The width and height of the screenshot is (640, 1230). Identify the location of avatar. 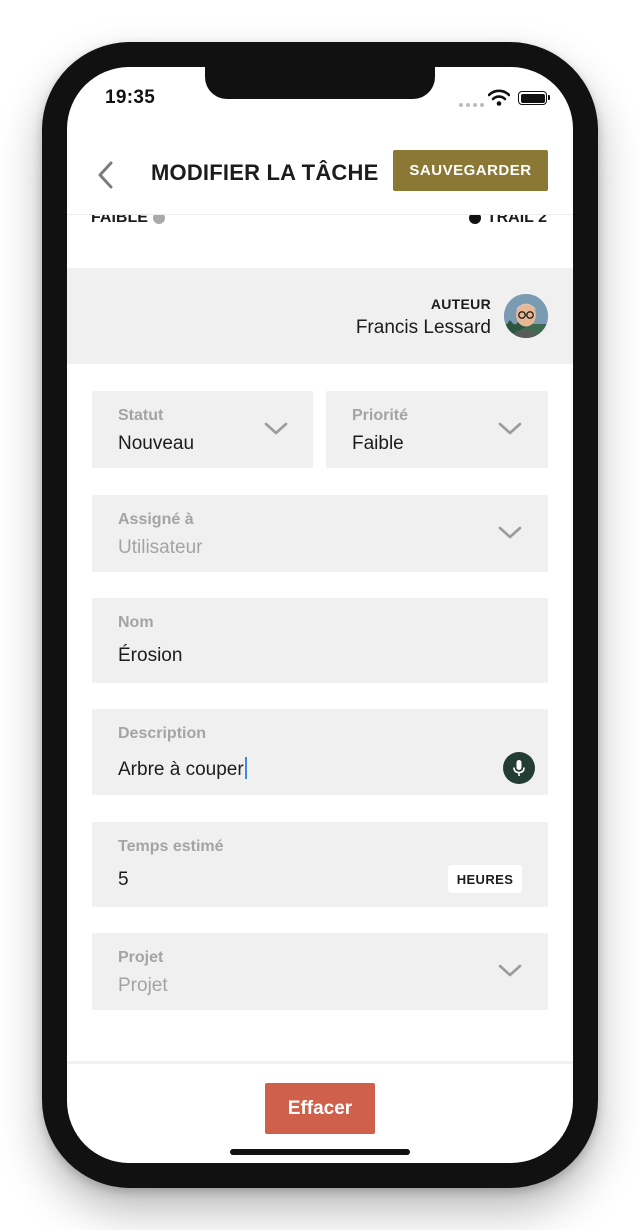
(526, 316).